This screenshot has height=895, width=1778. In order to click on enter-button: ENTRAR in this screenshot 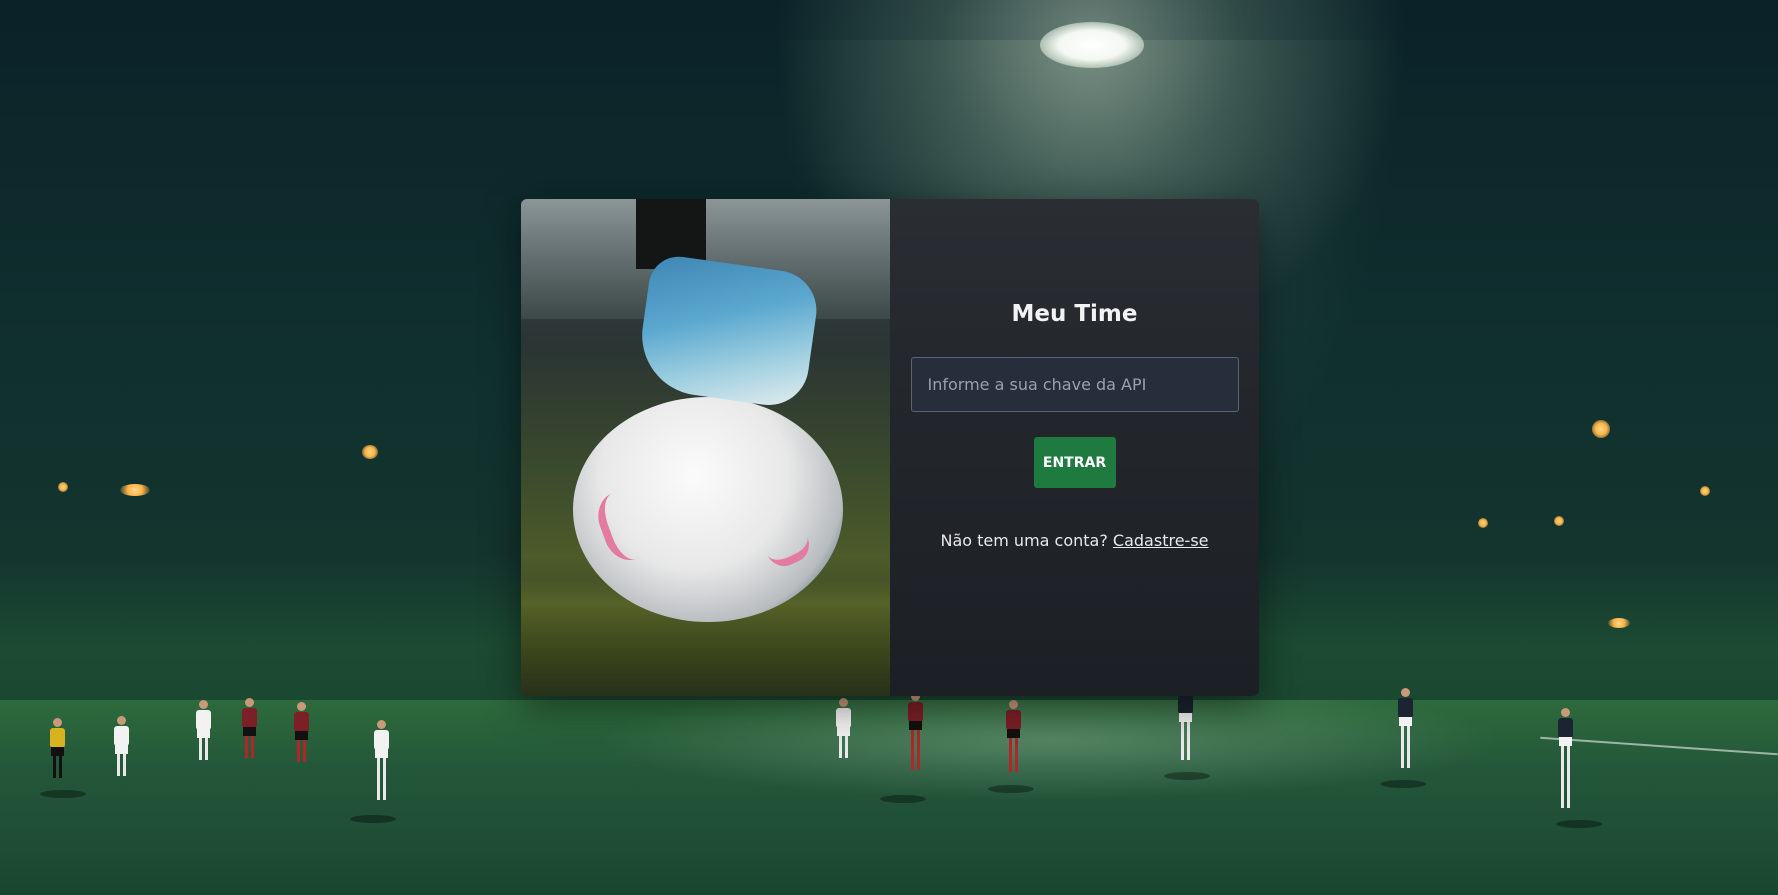, I will do `click(1074, 462)`.